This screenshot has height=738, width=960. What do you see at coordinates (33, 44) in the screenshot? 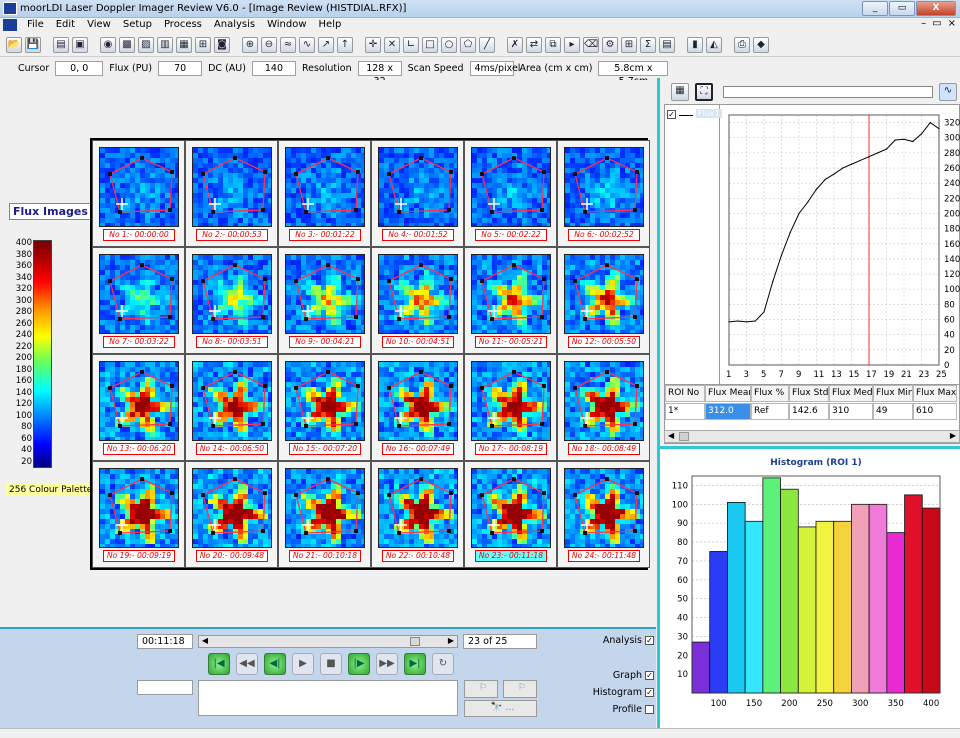
I see `save-icon: 💾` at bounding box center [33, 44].